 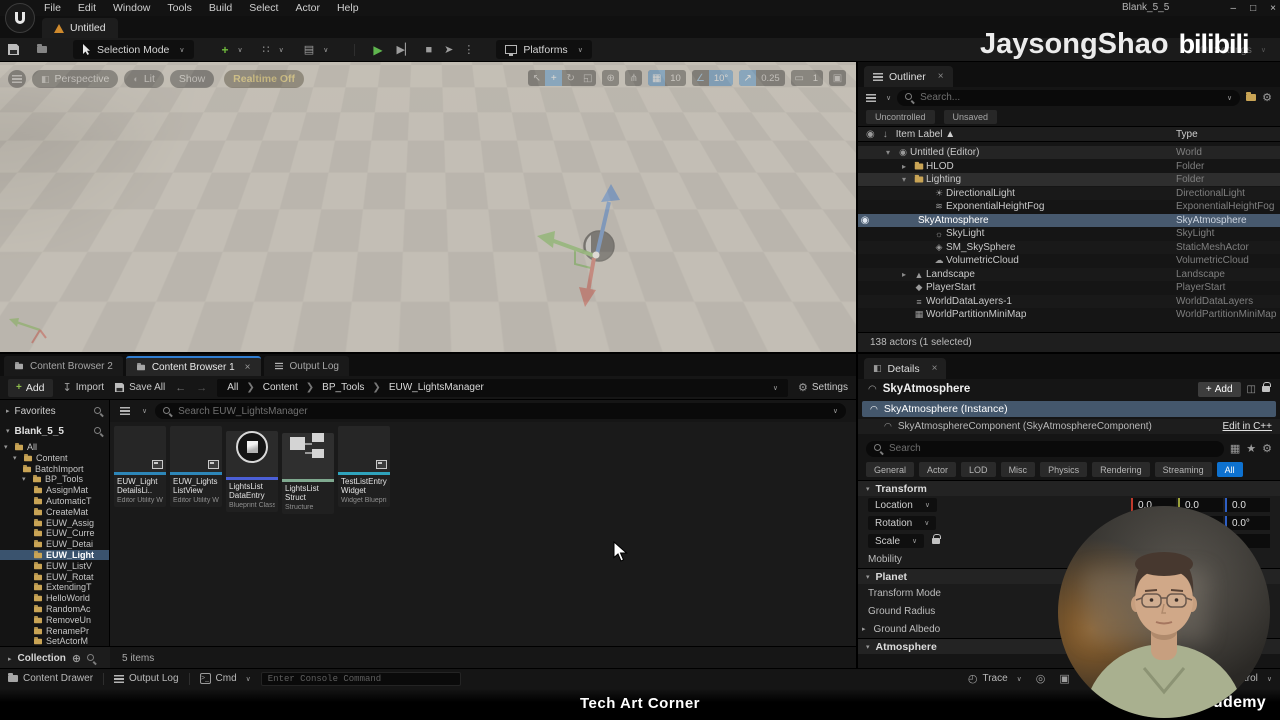 I want to click on menu-file: File, so click(x=52, y=8).